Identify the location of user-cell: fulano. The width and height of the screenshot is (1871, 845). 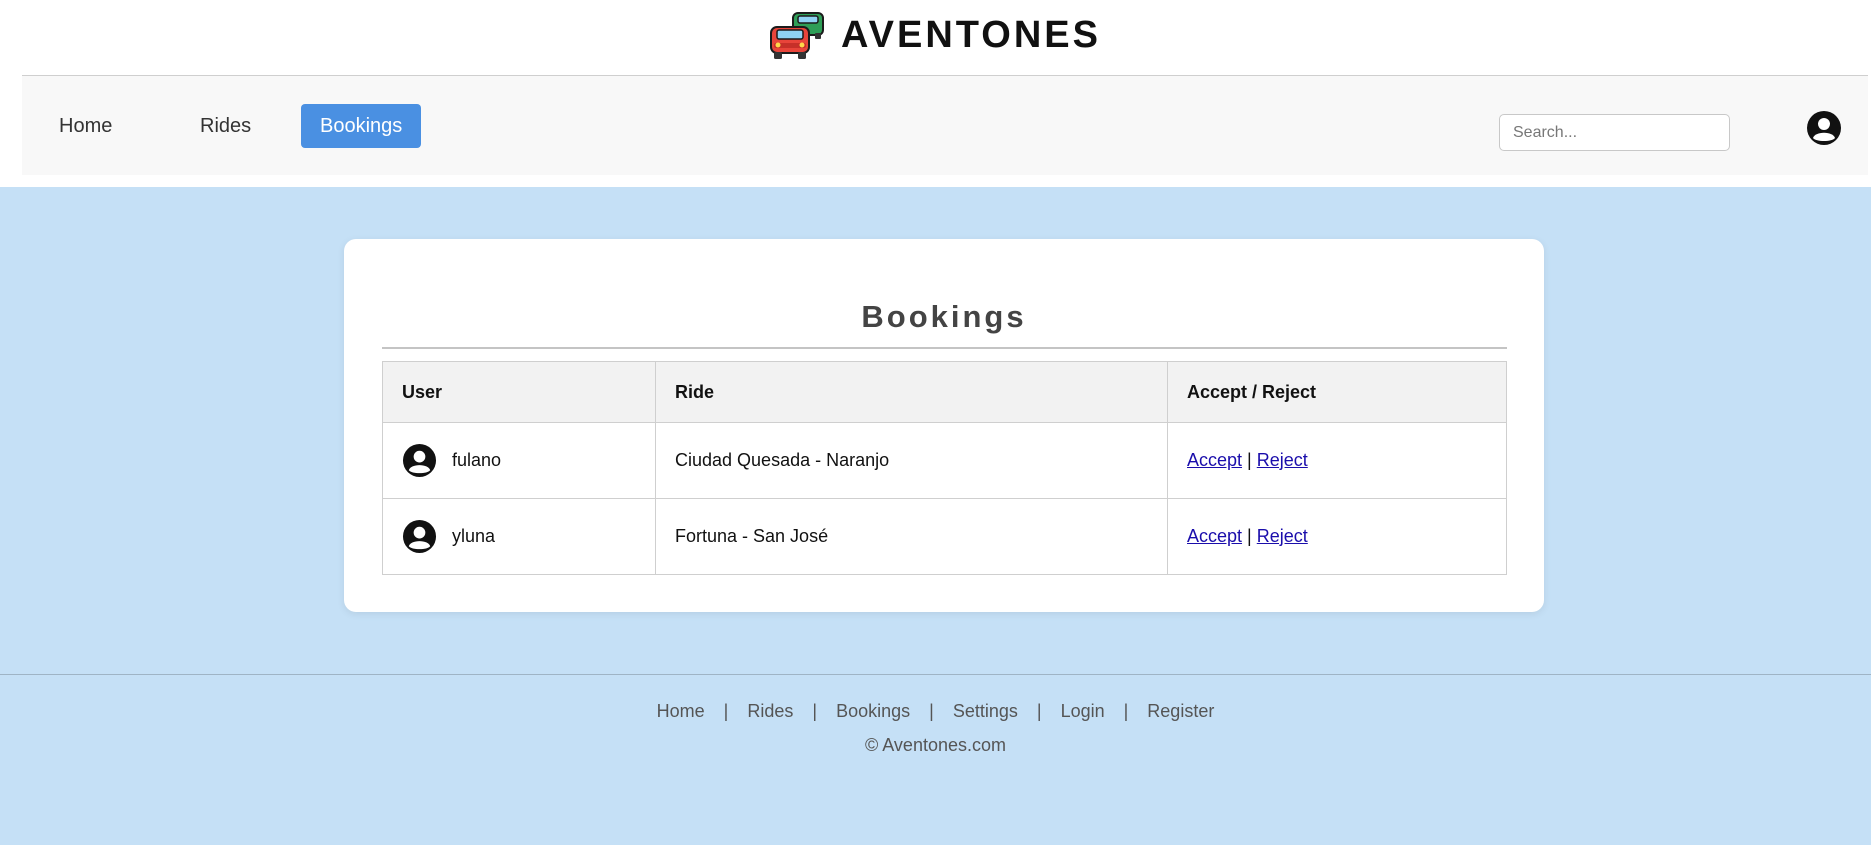
(519, 460).